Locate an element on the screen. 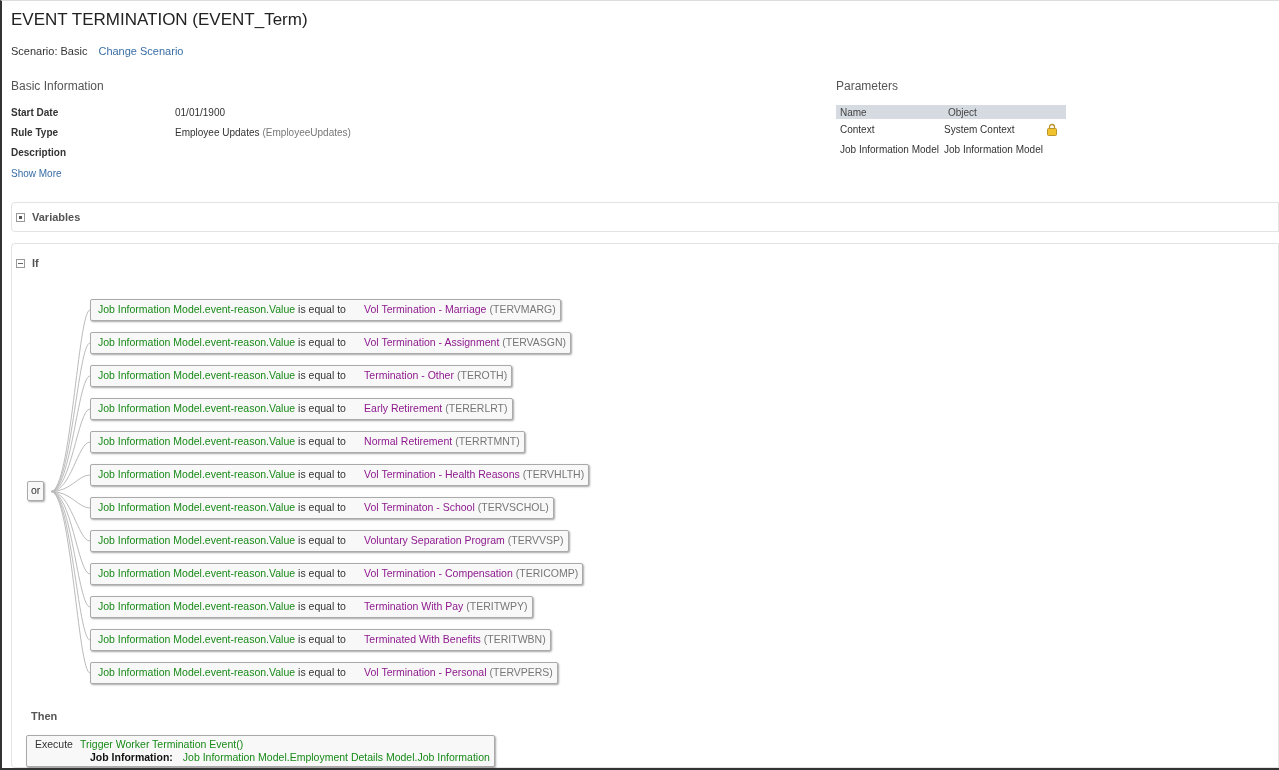  section-heading: Basic Information is located at coordinates (57, 86).